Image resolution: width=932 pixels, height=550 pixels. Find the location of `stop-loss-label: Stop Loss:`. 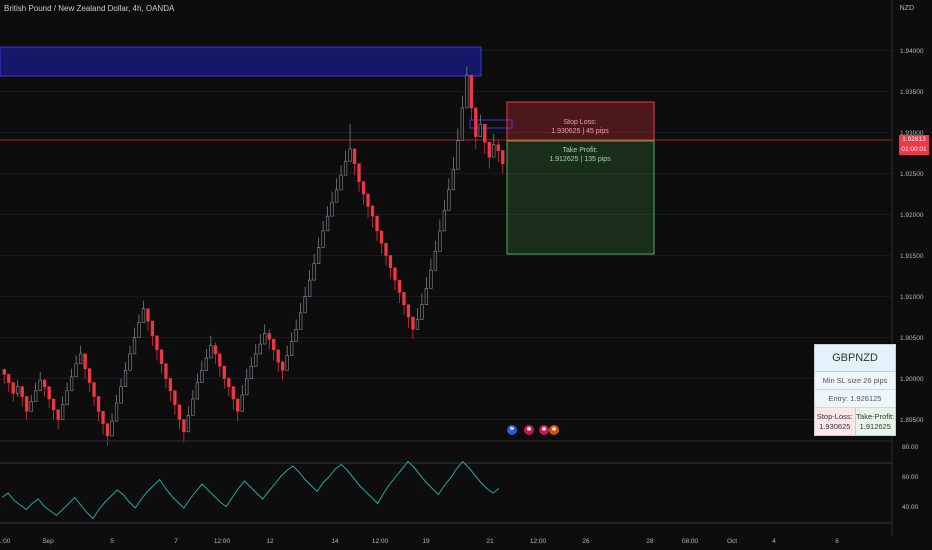

stop-loss-label: Stop Loss: is located at coordinates (579, 122).